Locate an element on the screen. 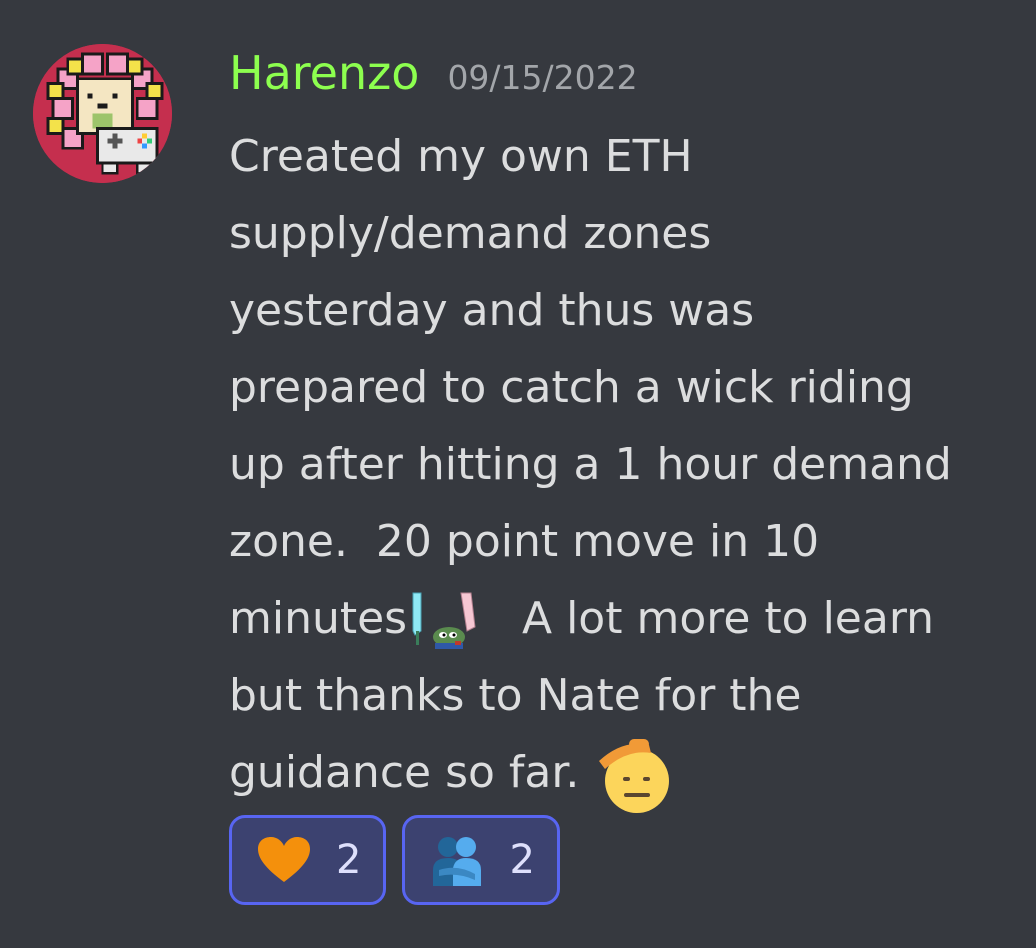  pepe-sword-emoji-icon is located at coordinates (450, 621).